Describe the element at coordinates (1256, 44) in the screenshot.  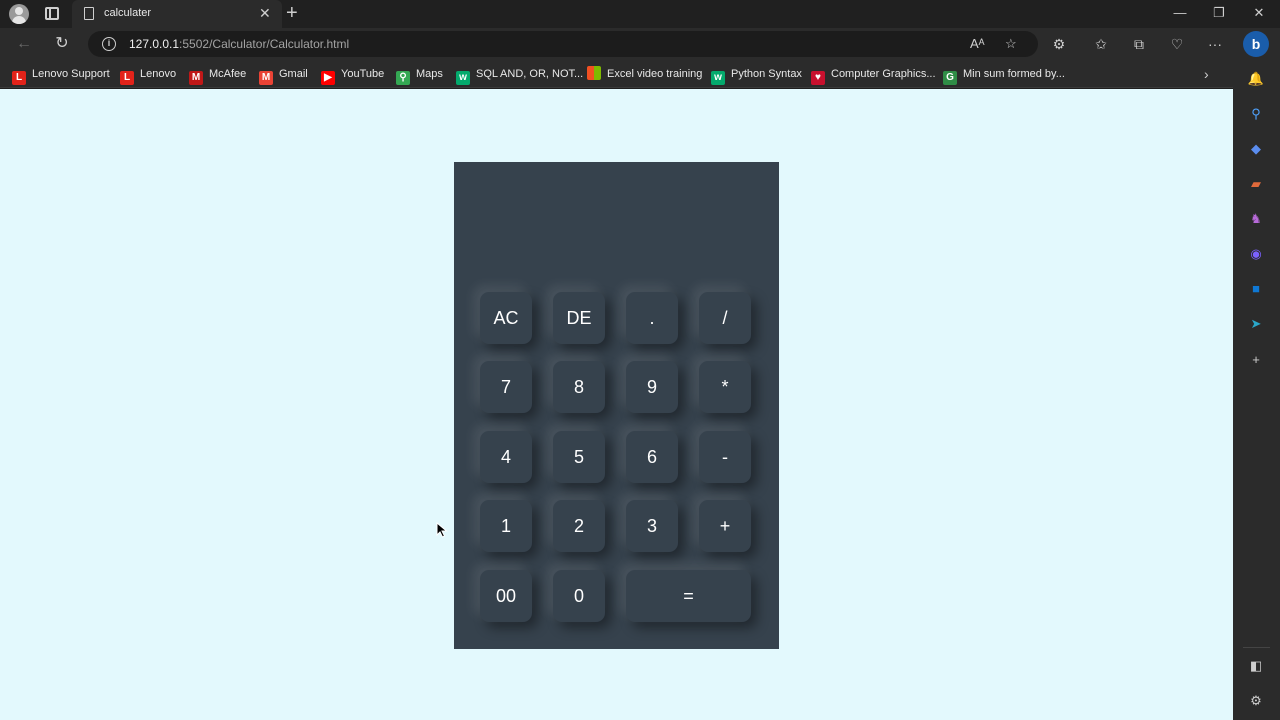
I see `bing-copilot-icon: b` at that location.